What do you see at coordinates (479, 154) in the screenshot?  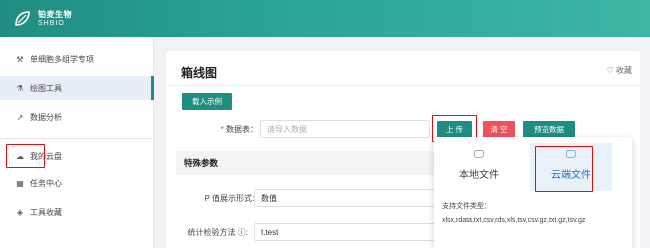 I see `monitor-icon: 🖵` at bounding box center [479, 154].